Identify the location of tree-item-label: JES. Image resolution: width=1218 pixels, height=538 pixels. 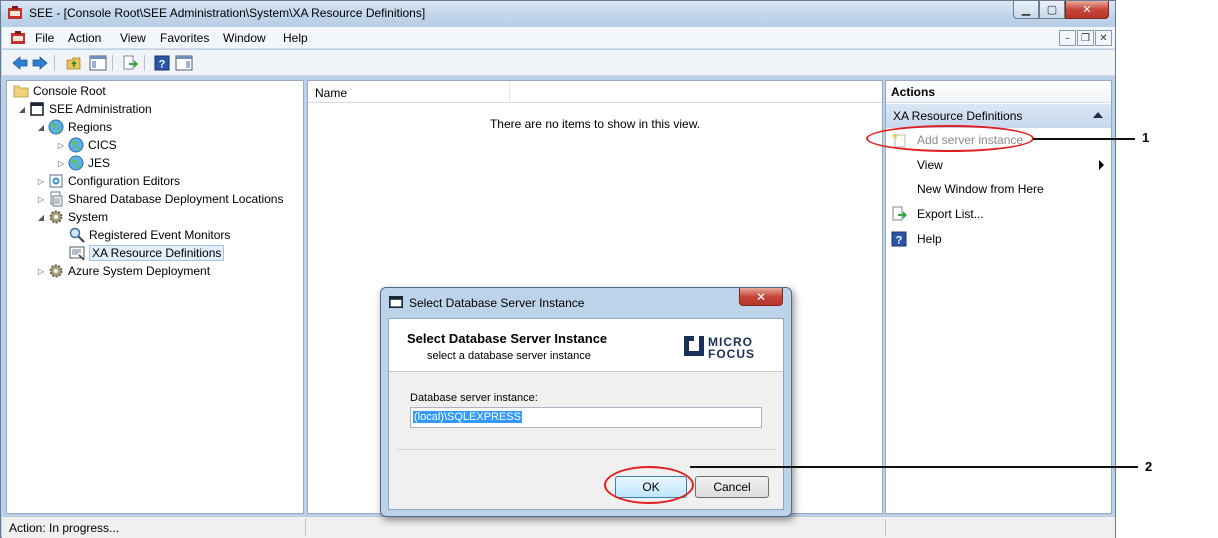
(99, 163).